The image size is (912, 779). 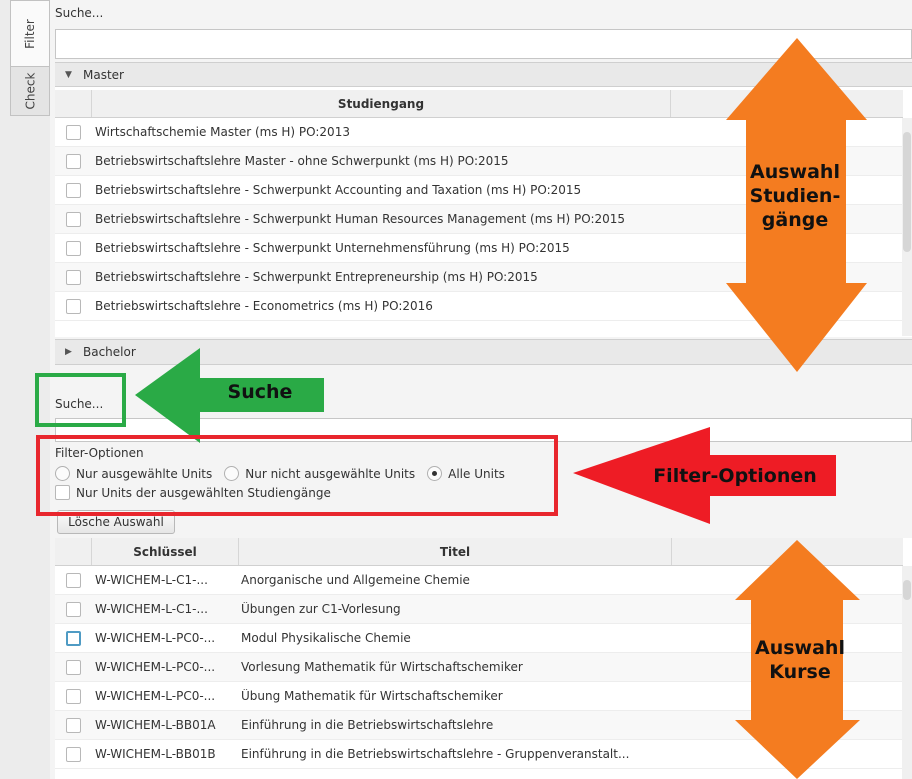 What do you see at coordinates (735, 476) in the screenshot?
I see `annotation-text-filter: Filter-Optionen` at bounding box center [735, 476].